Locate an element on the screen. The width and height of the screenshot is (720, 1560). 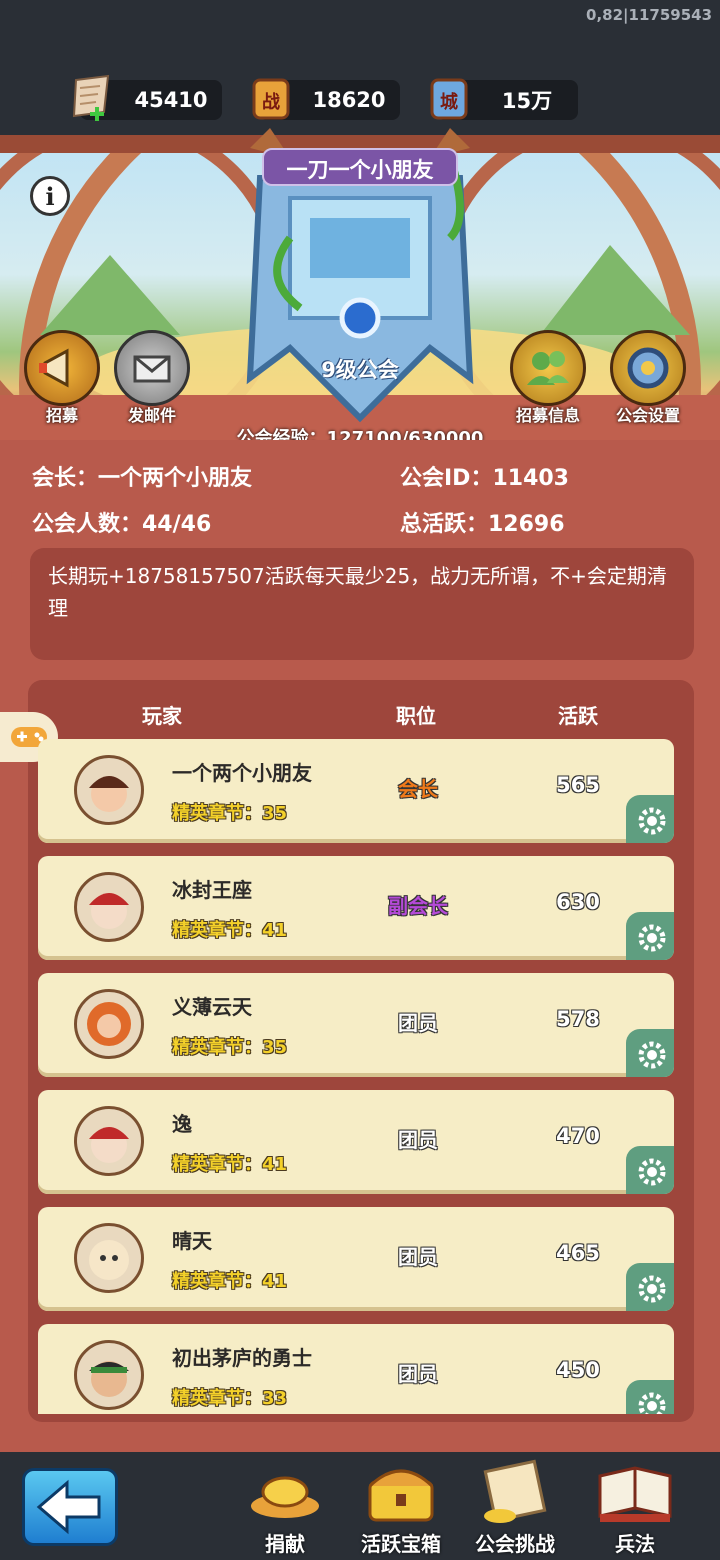
treasure-chest-icon is located at coordinates (401, 1495).